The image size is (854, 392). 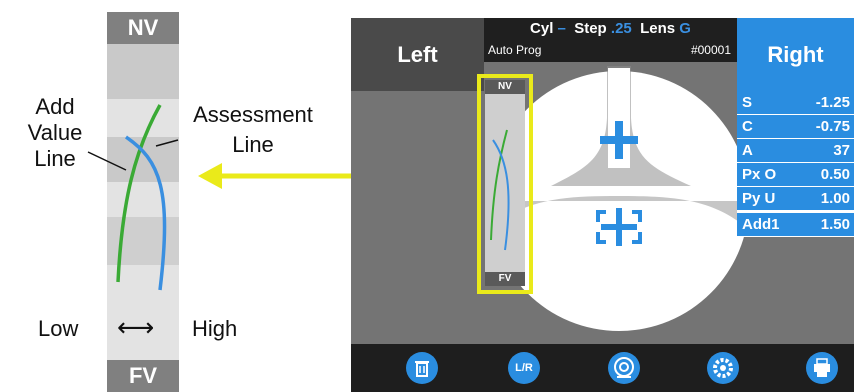 I want to click on lr-icon: L/R, so click(x=524, y=368).